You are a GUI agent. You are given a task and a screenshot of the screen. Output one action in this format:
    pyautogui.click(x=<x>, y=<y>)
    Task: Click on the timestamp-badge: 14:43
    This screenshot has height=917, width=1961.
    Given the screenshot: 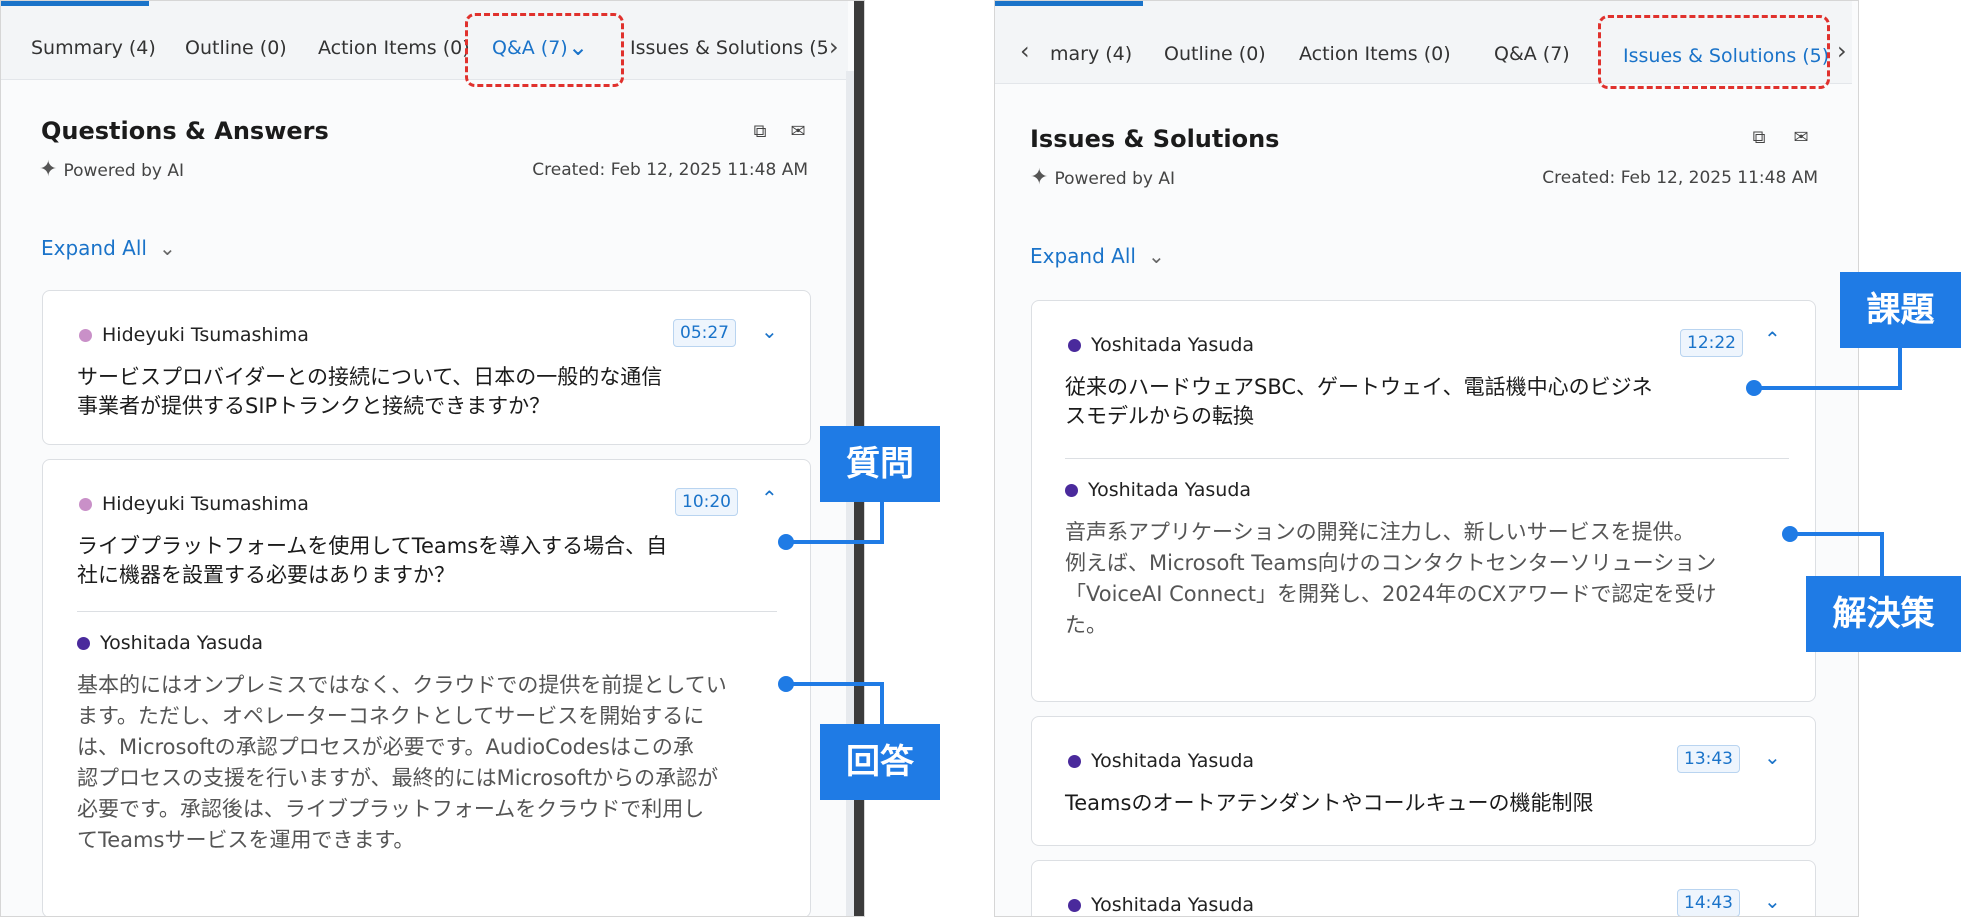 What is the action you would take?
    pyautogui.click(x=1708, y=902)
    